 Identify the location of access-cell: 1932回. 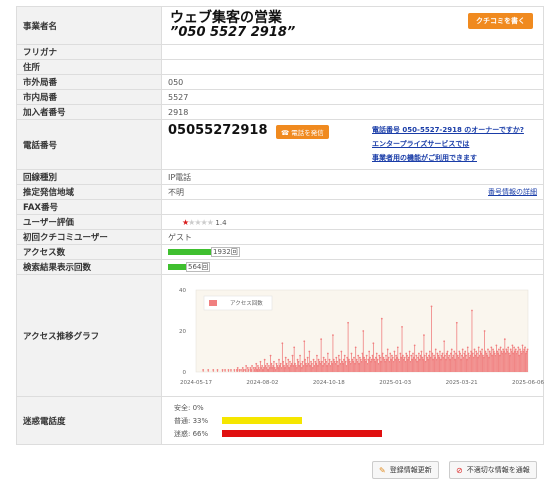
(352, 252).